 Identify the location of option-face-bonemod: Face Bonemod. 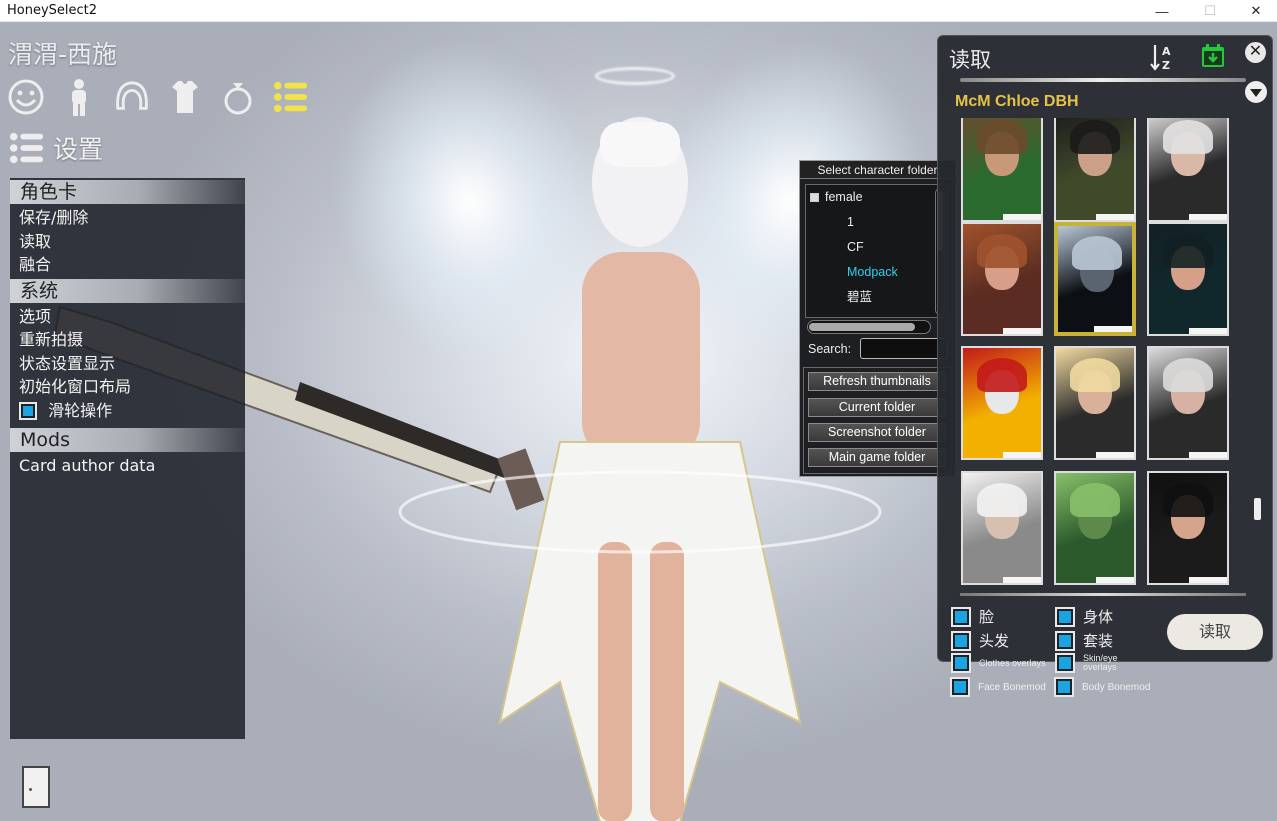
(998, 687).